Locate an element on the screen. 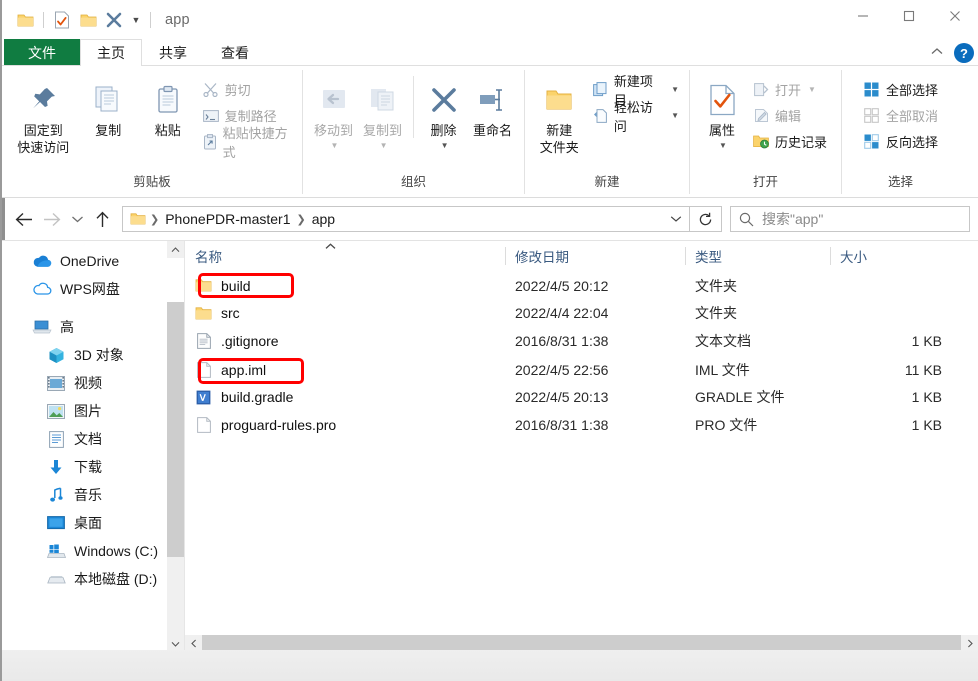 The width and height of the screenshot is (978, 681). close-button is located at coordinates (955, 15).